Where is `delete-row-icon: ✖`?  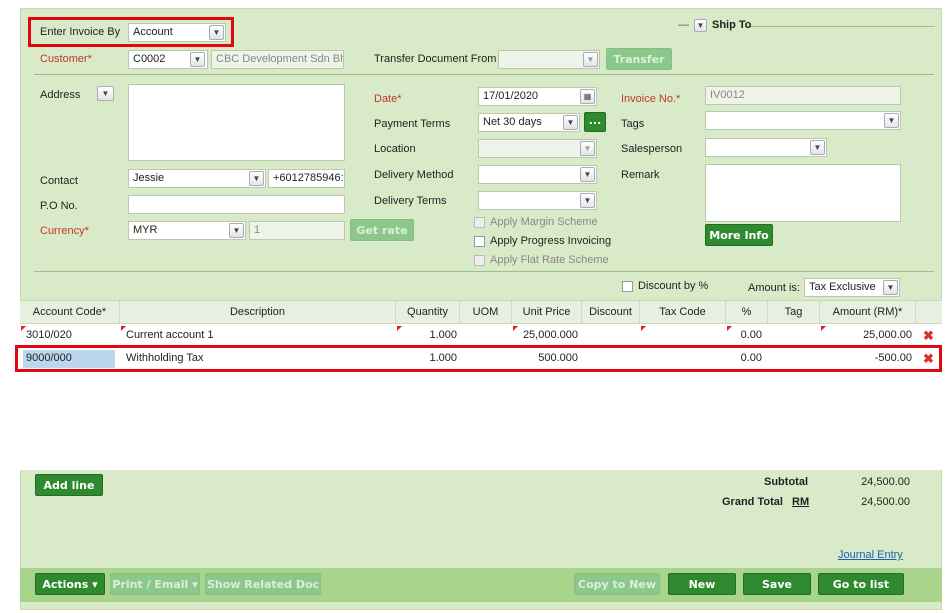 delete-row-icon: ✖ is located at coordinates (928, 335).